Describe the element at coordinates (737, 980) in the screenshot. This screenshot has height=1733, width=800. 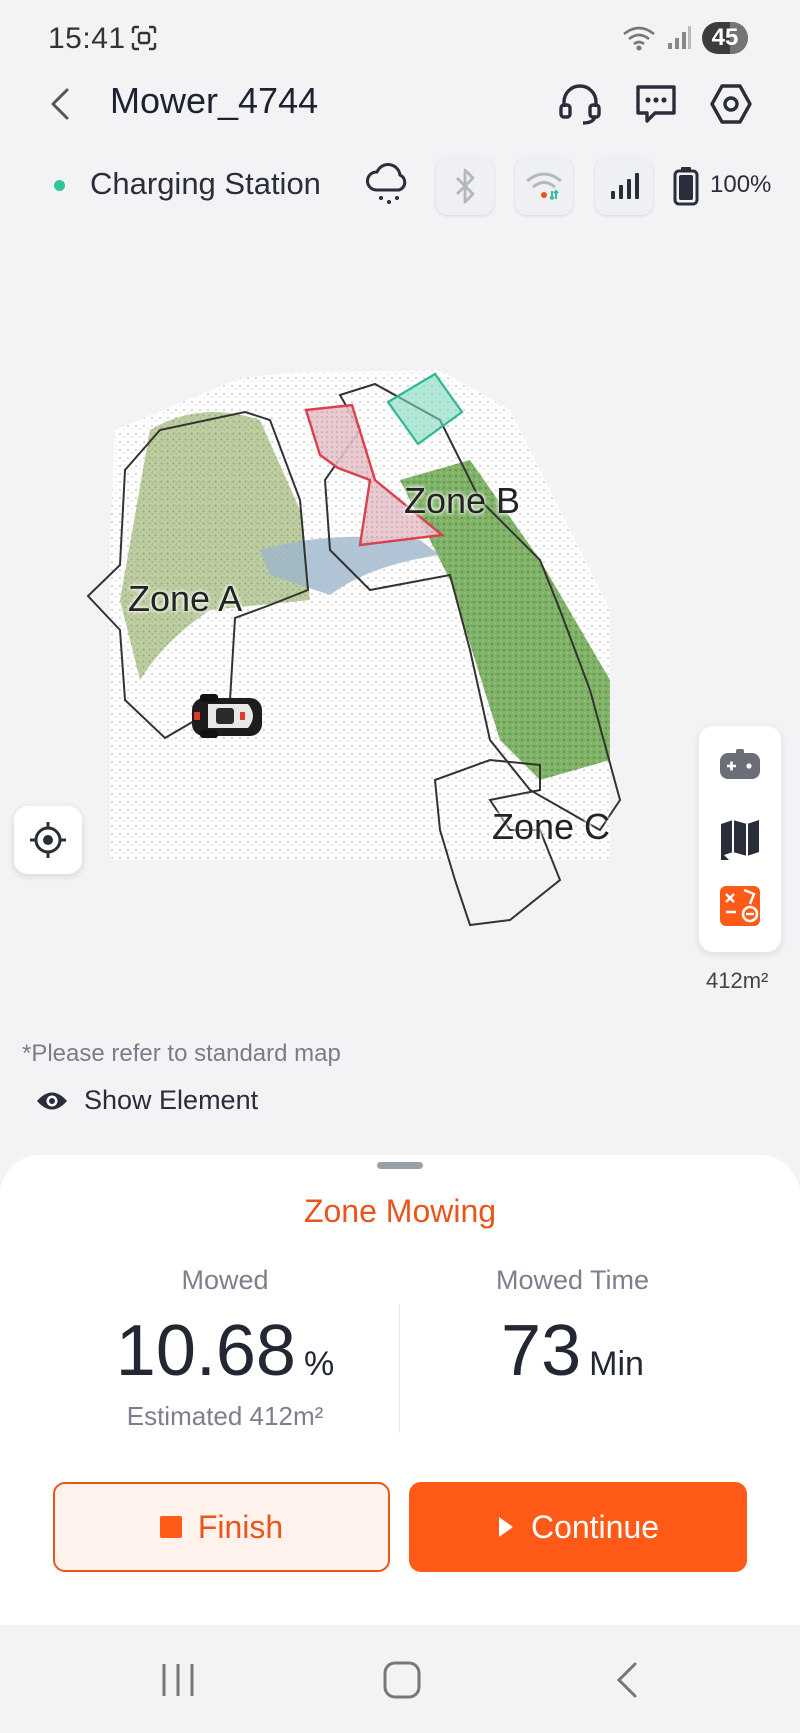
I see `map-area-text: 412m²` at that location.